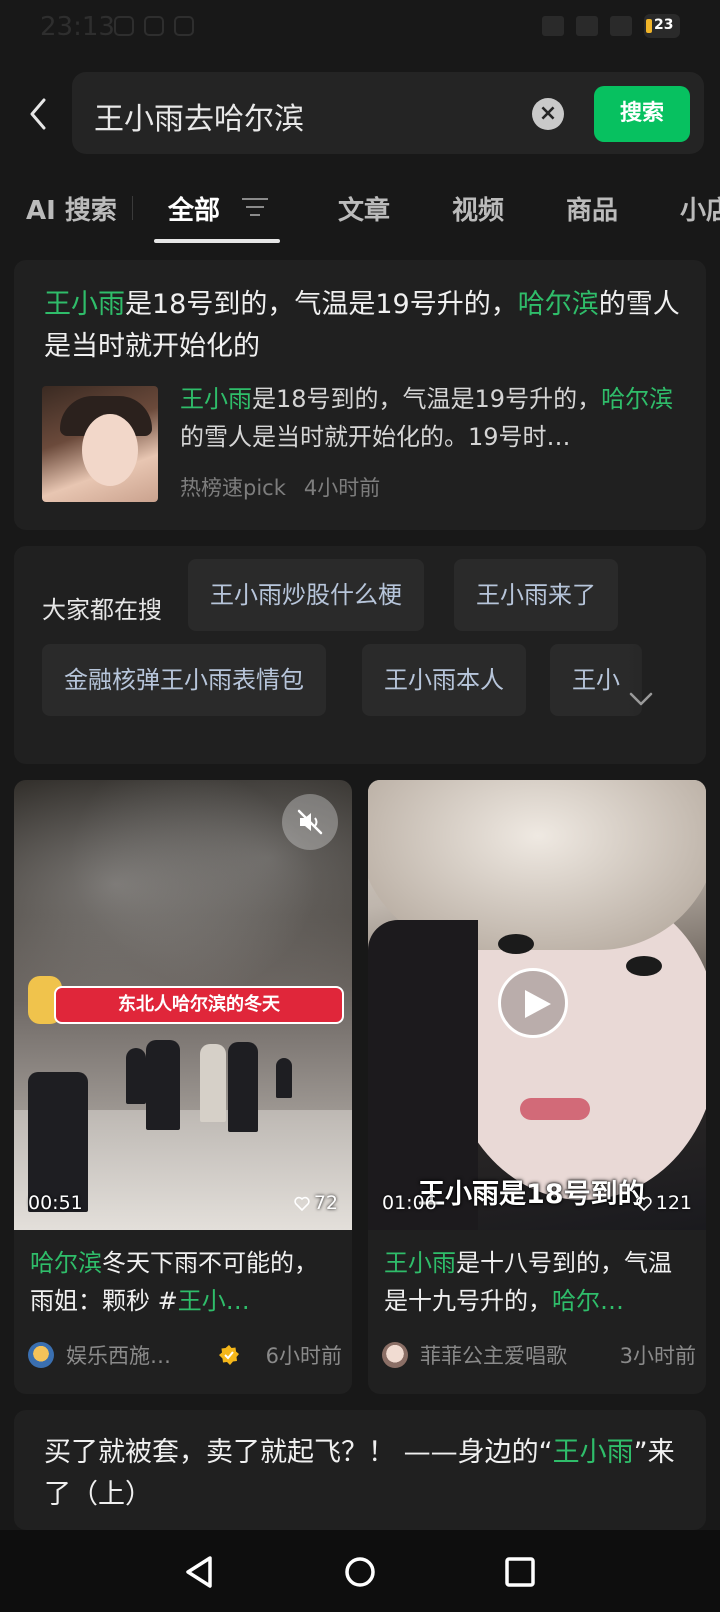  What do you see at coordinates (531, 1194) in the screenshot?
I see `video-caption: 王小雨是18号到的` at bounding box center [531, 1194].